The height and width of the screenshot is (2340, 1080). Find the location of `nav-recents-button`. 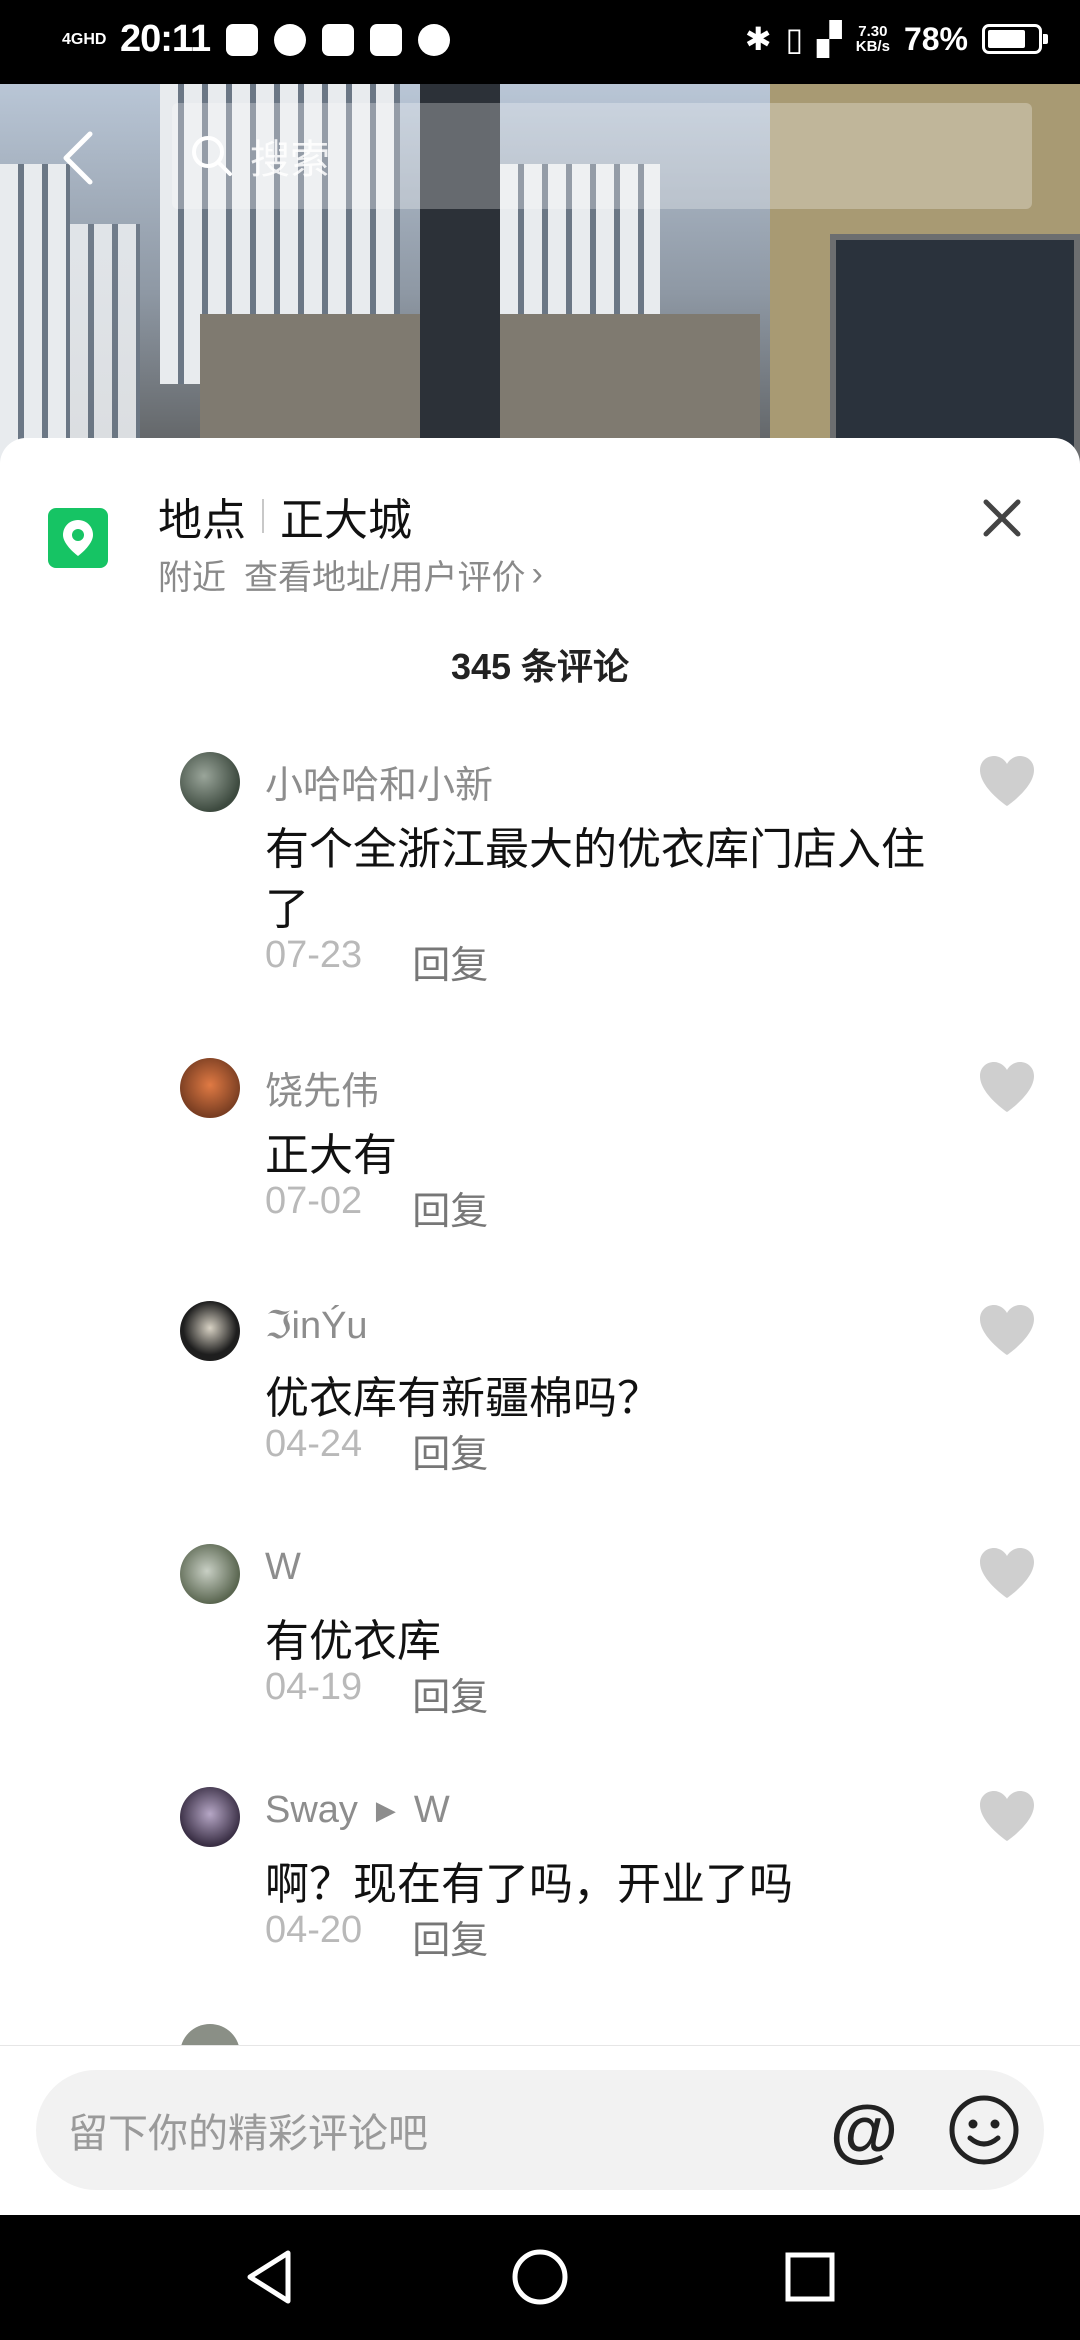

nav-recents-button is located at coordinates (810, 2277).